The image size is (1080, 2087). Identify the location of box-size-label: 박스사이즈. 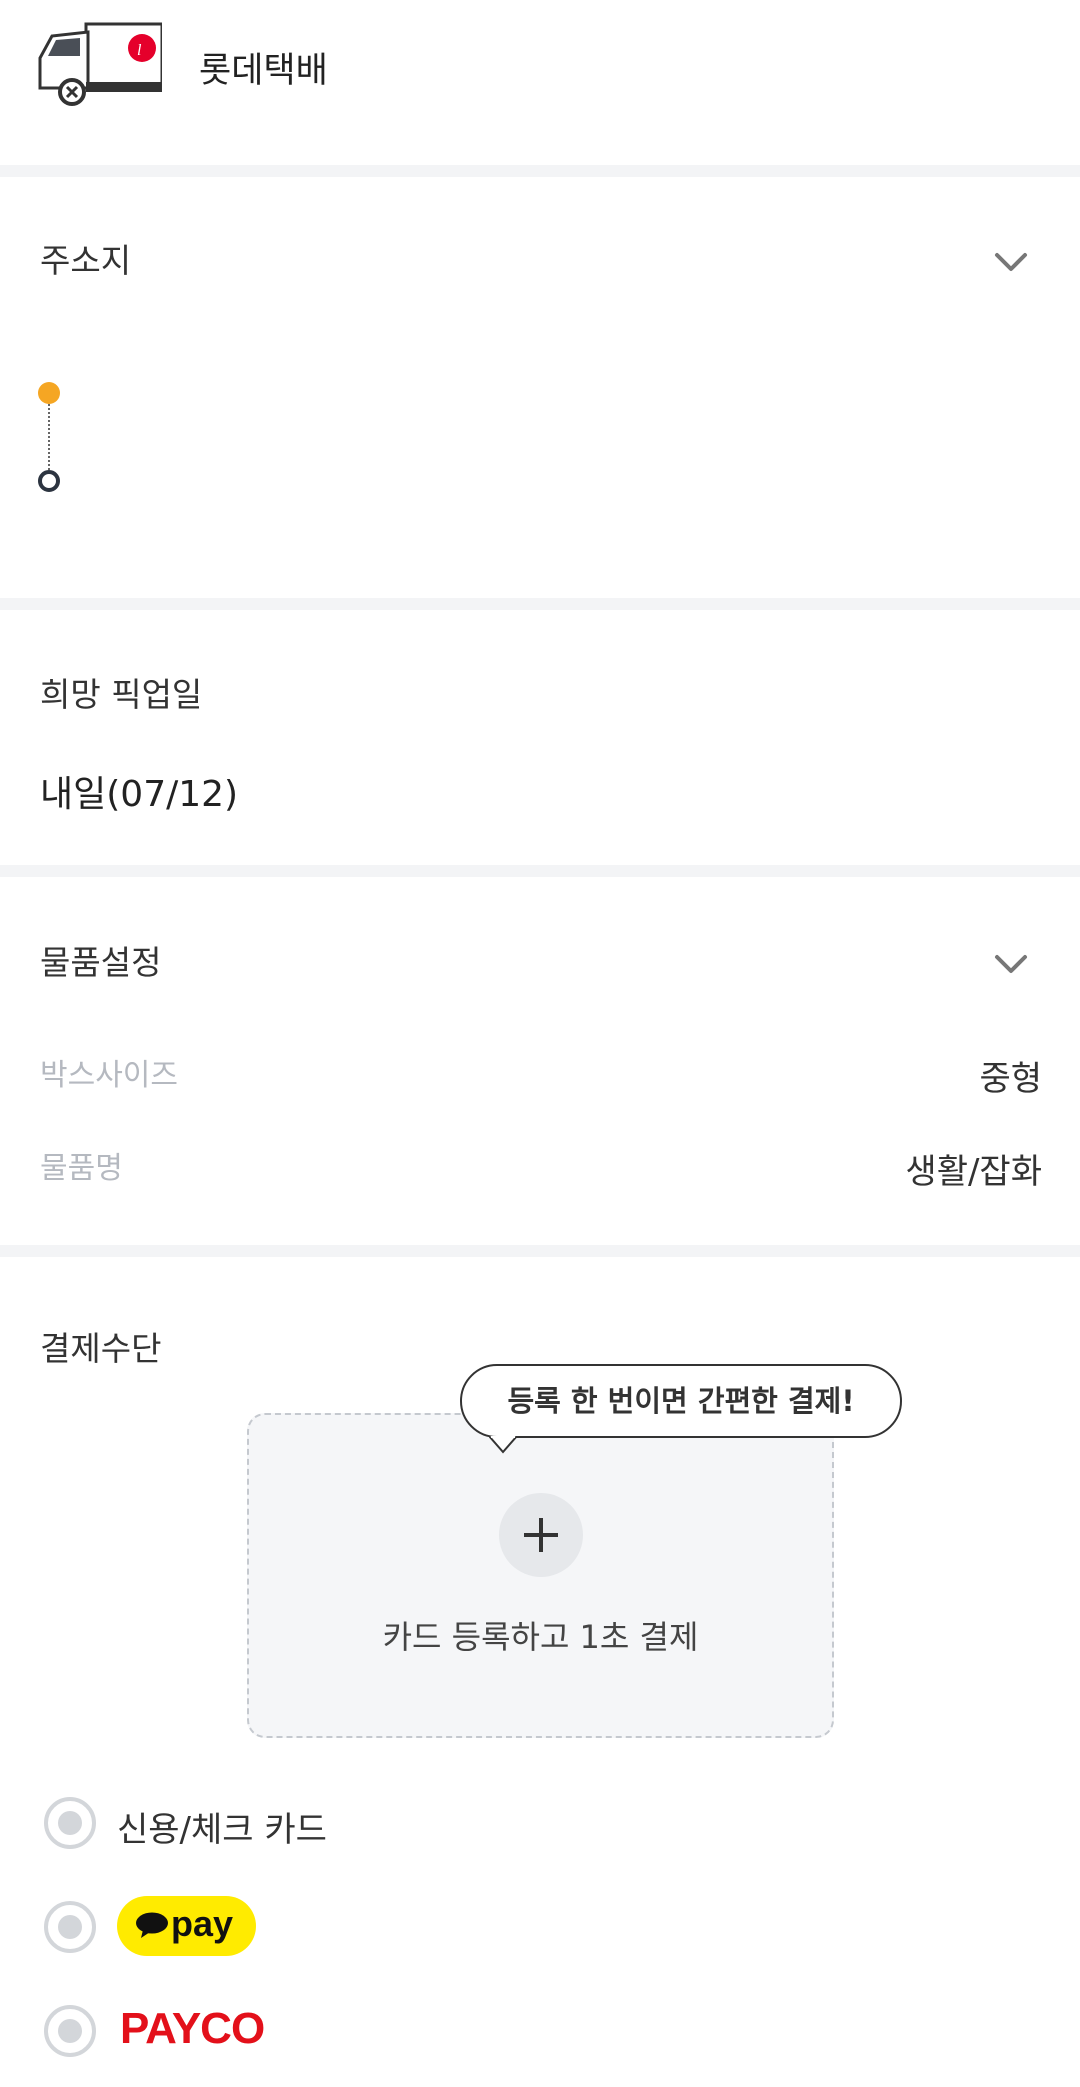
(109, 1075).